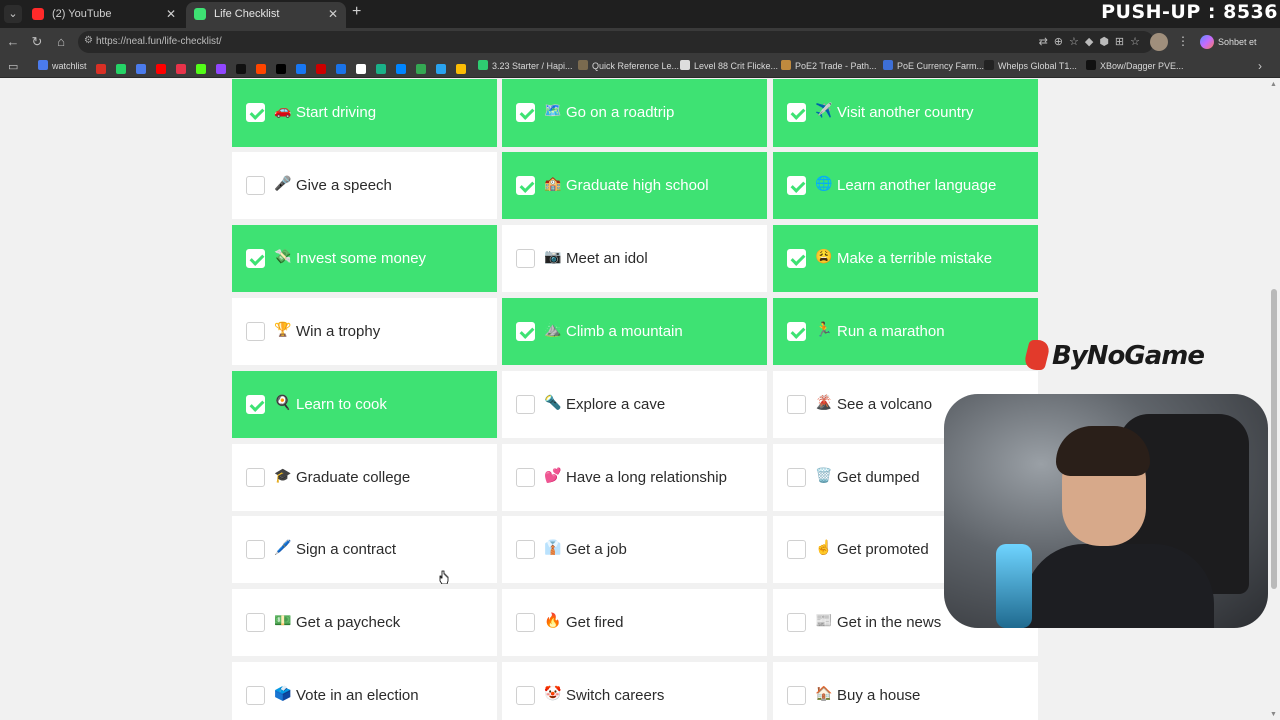  What do you see at coordinates (161, 69) in the screenshot?
I see `youtube-icon` at bounding box center [161, 69].